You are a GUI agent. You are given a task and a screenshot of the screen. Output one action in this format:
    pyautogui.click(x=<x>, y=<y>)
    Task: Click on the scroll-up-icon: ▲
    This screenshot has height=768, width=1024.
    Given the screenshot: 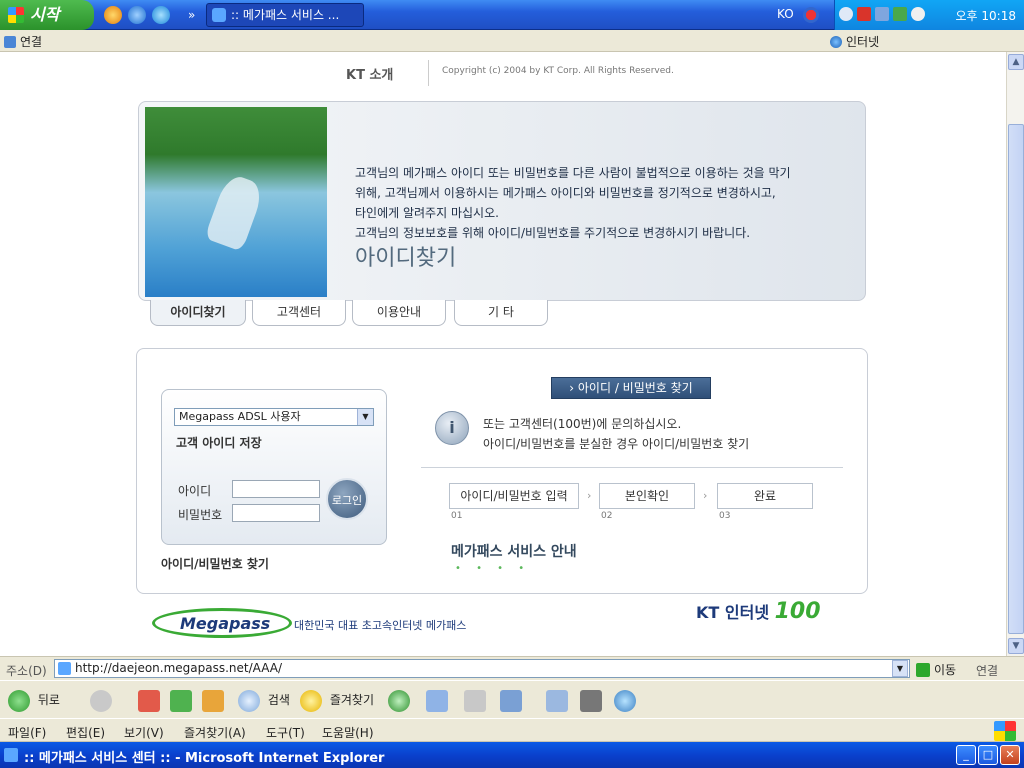 What is the action you would take?
    pyautogui.click(x=1016, y=62)
    